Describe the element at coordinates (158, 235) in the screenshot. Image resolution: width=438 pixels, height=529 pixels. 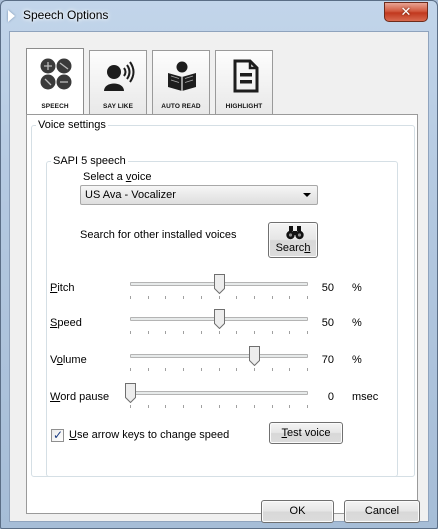
I see `search-voices-label: Search for other installed voices` at that location.